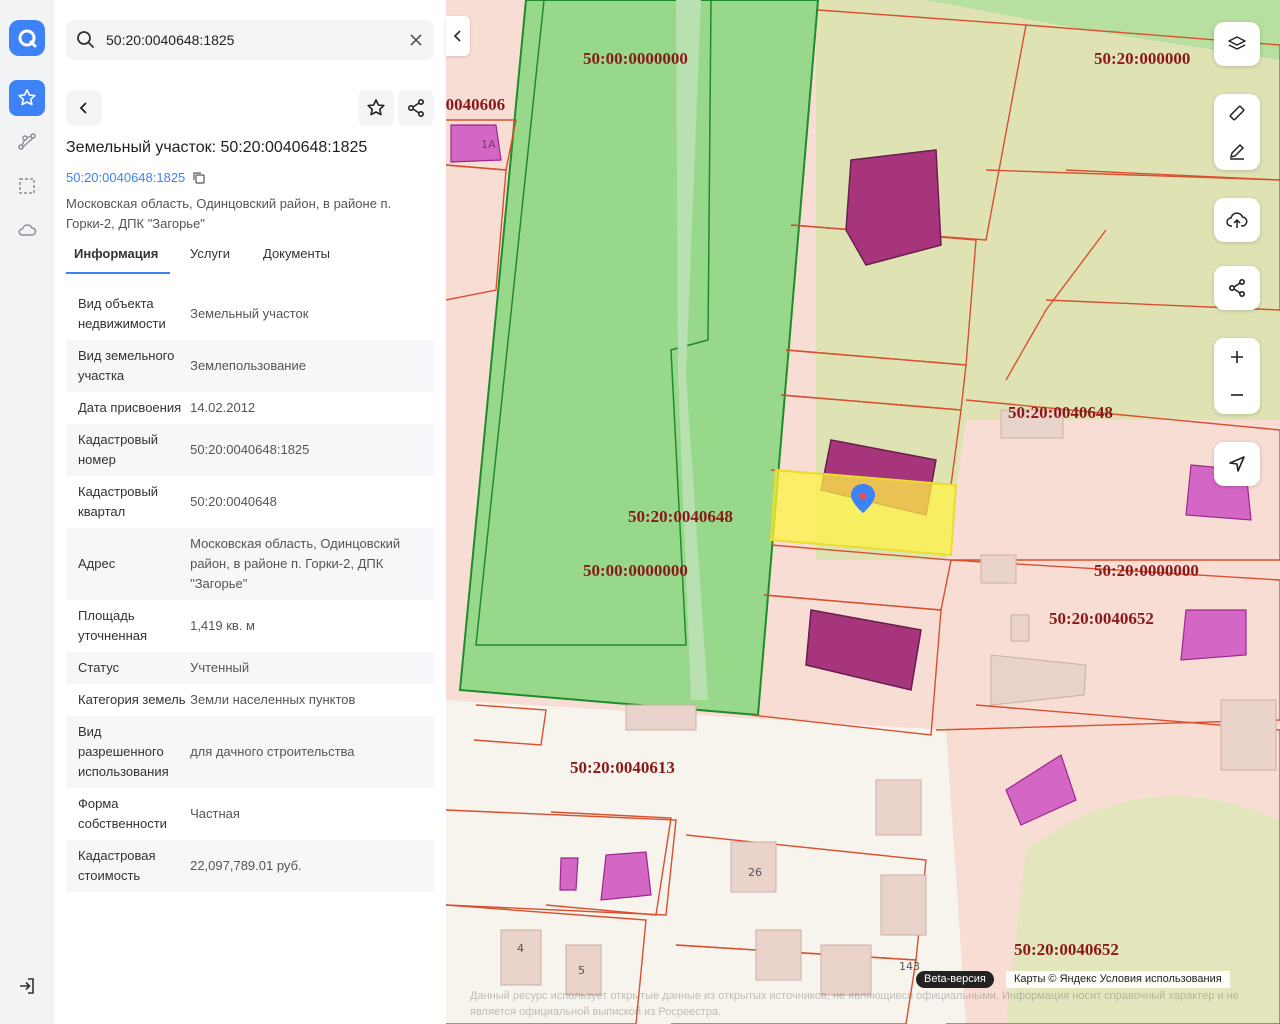 This screenshot has height=1024, width=1280. What do you see at coordinates (1237, 395) in the screenshot?
I see `zoom-out-icon` at bounding box center [1237, 395].